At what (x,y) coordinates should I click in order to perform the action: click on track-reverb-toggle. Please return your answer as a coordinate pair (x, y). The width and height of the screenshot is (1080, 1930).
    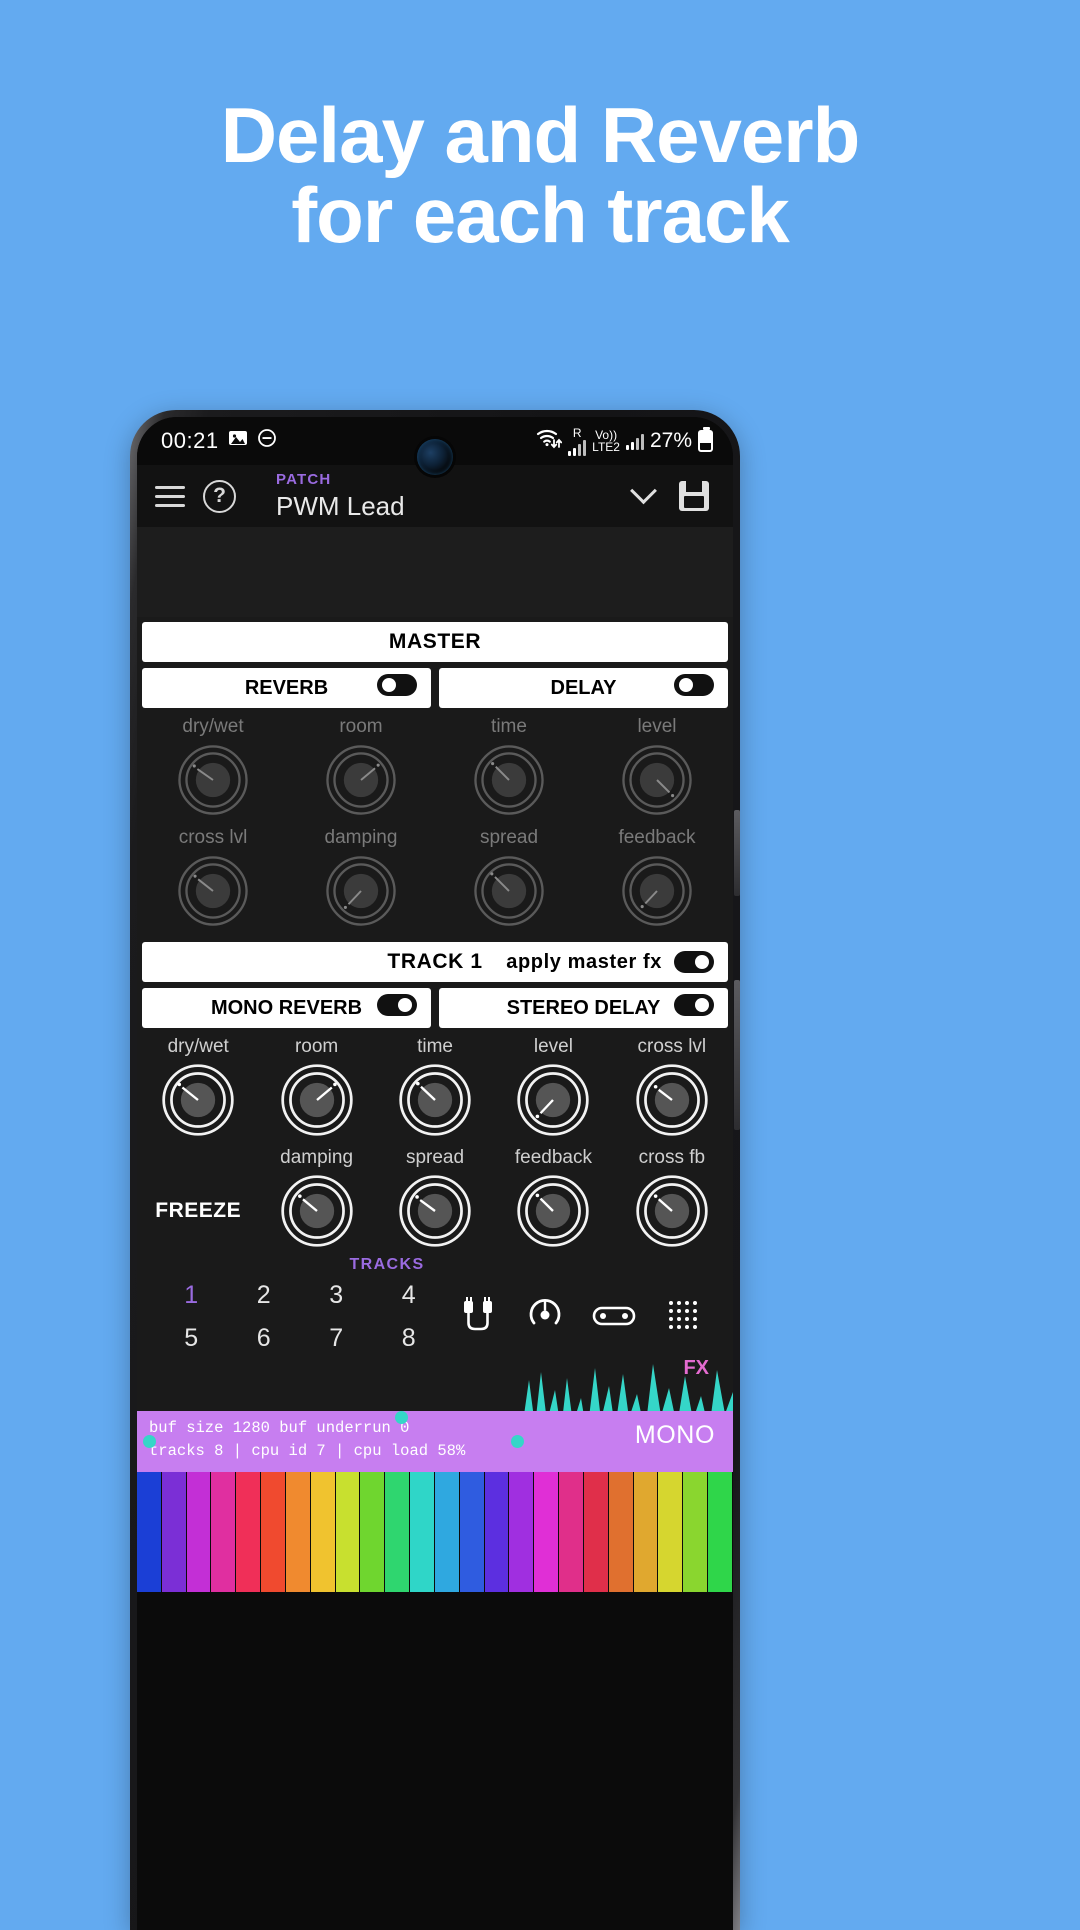
    Looking at the image, I should click on (397, 1008).